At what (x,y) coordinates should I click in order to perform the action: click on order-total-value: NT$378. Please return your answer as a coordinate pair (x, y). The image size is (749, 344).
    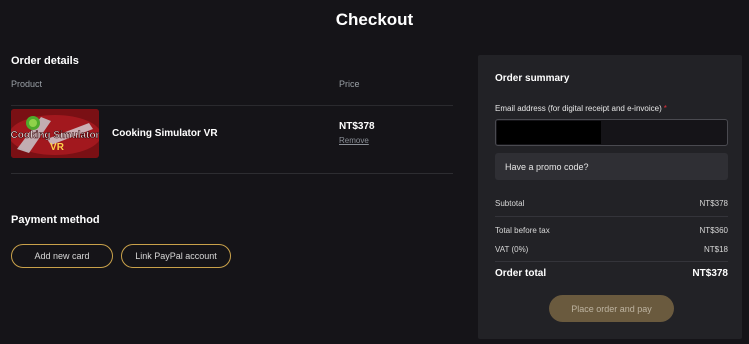
    Looking at the image, I should click on (710, 273).